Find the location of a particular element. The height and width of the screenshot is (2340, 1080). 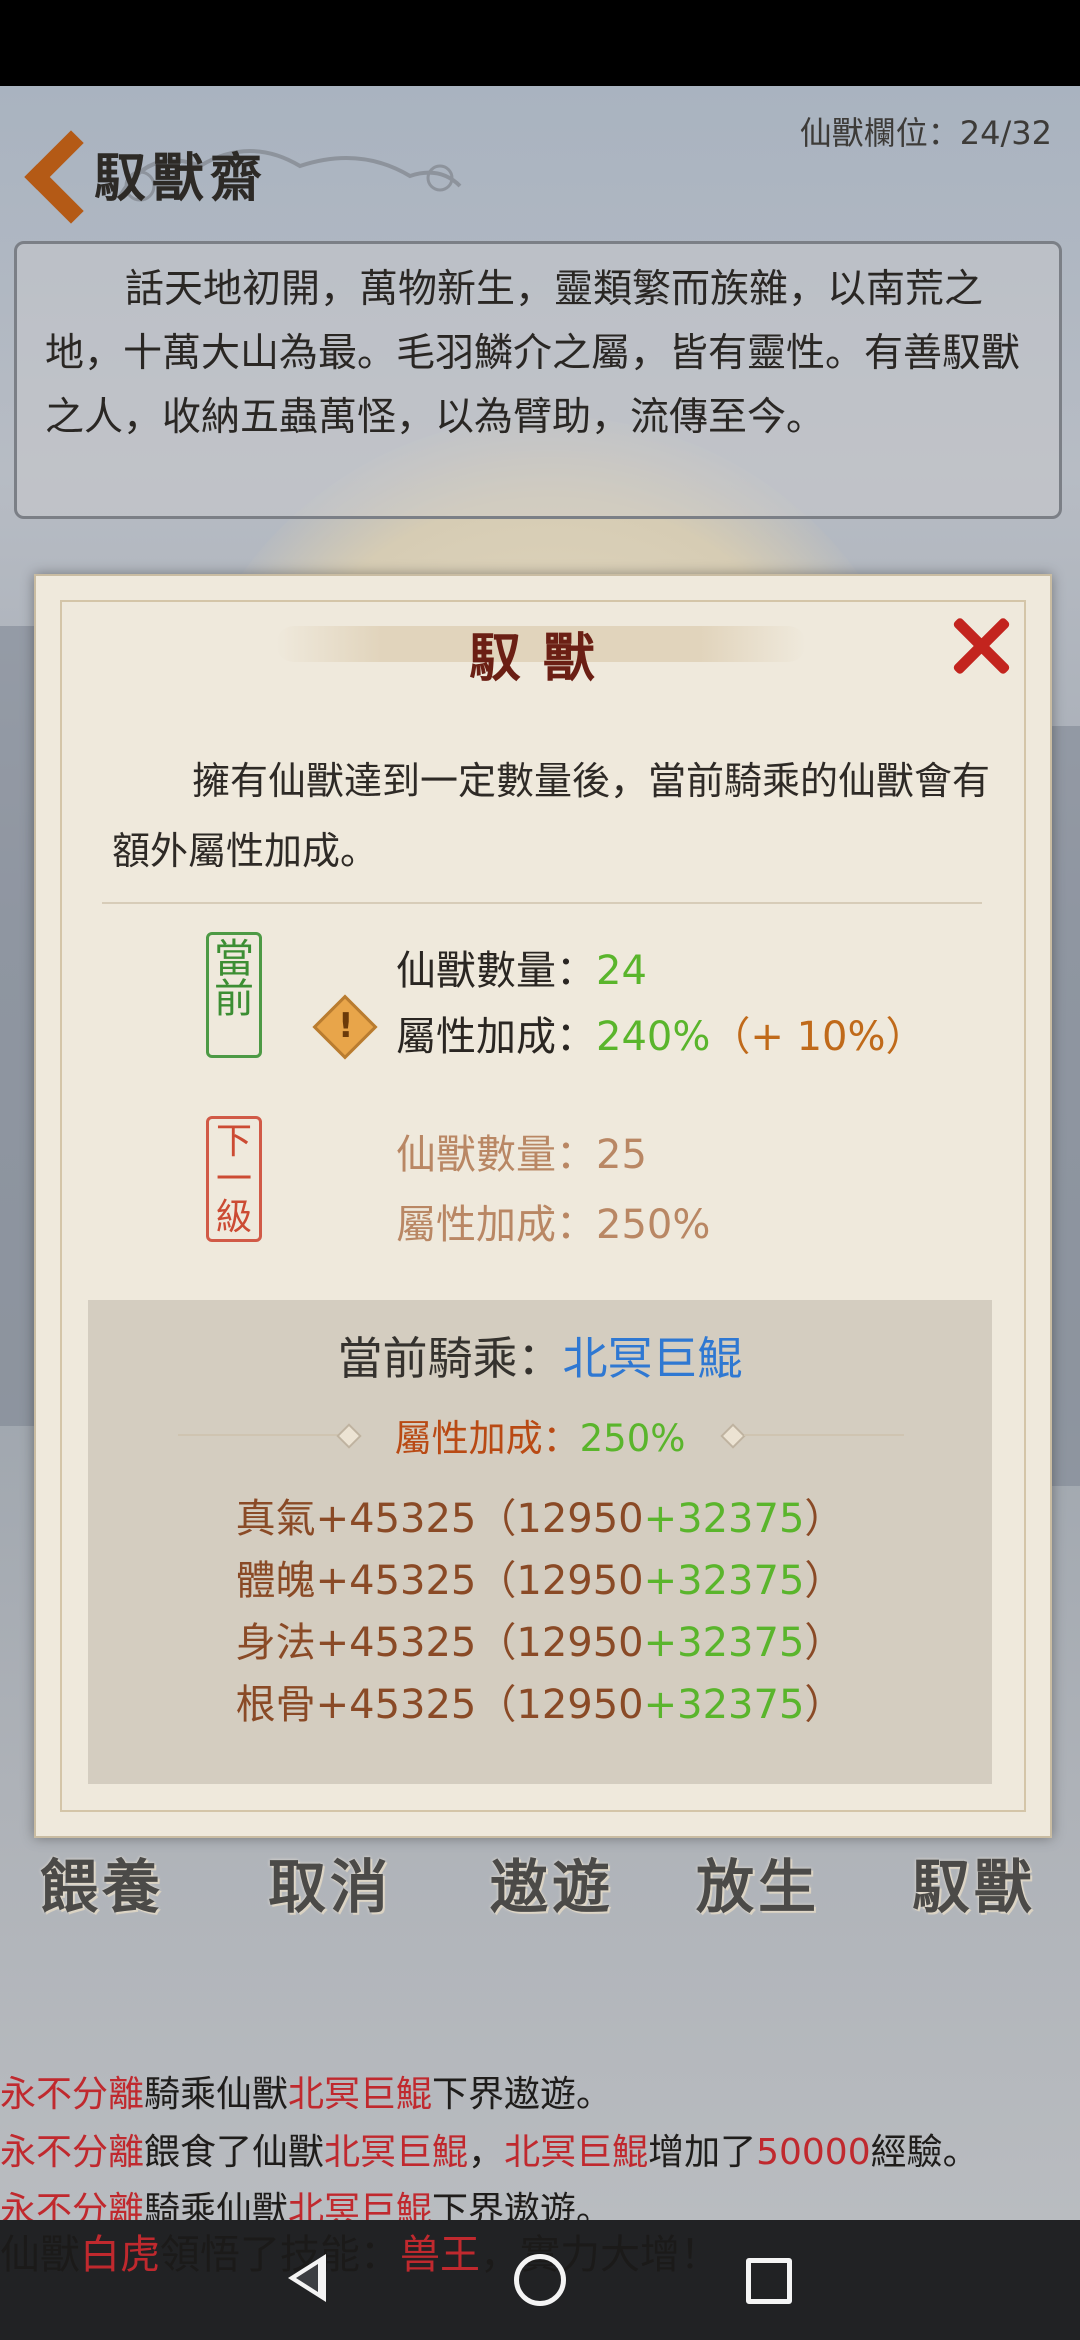

current-count-value: 24 is located at coordinates (621, 971).